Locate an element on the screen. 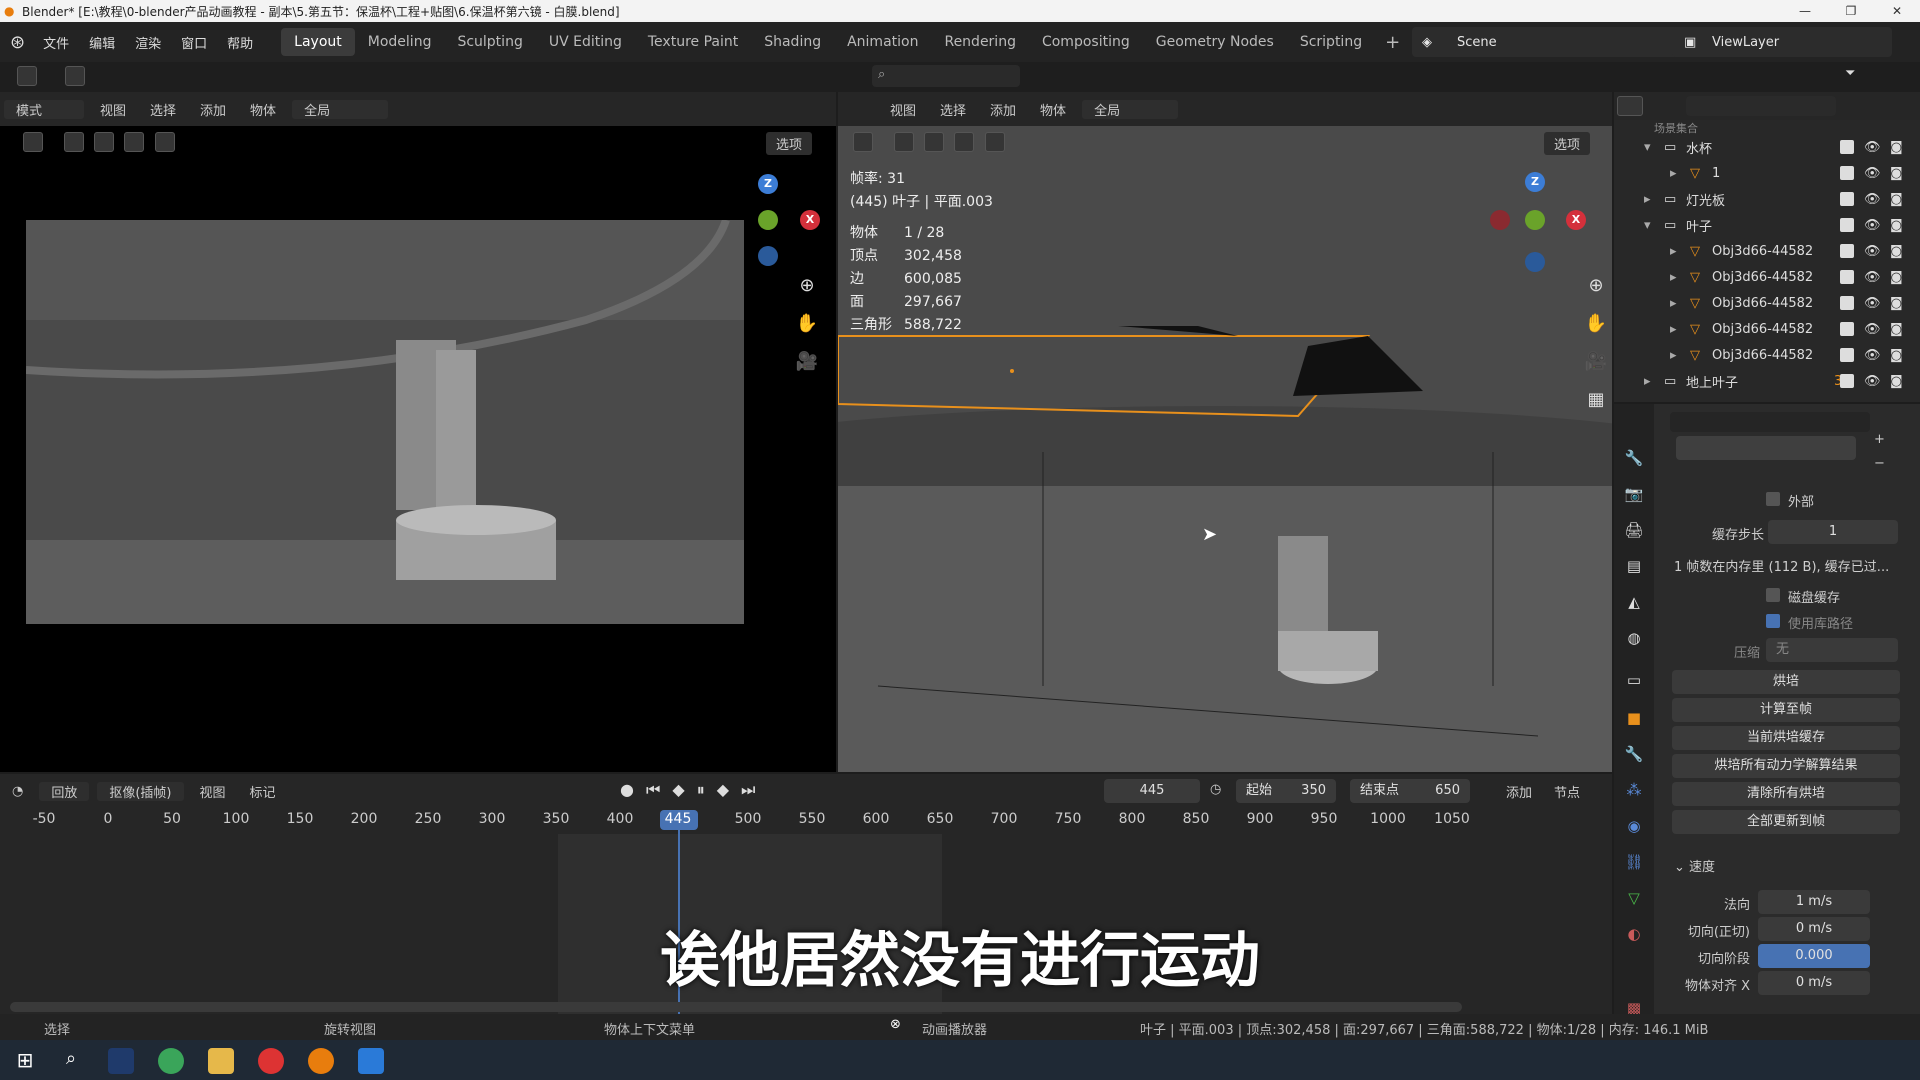  image-editor-icon is located at coordinates (75, 76).